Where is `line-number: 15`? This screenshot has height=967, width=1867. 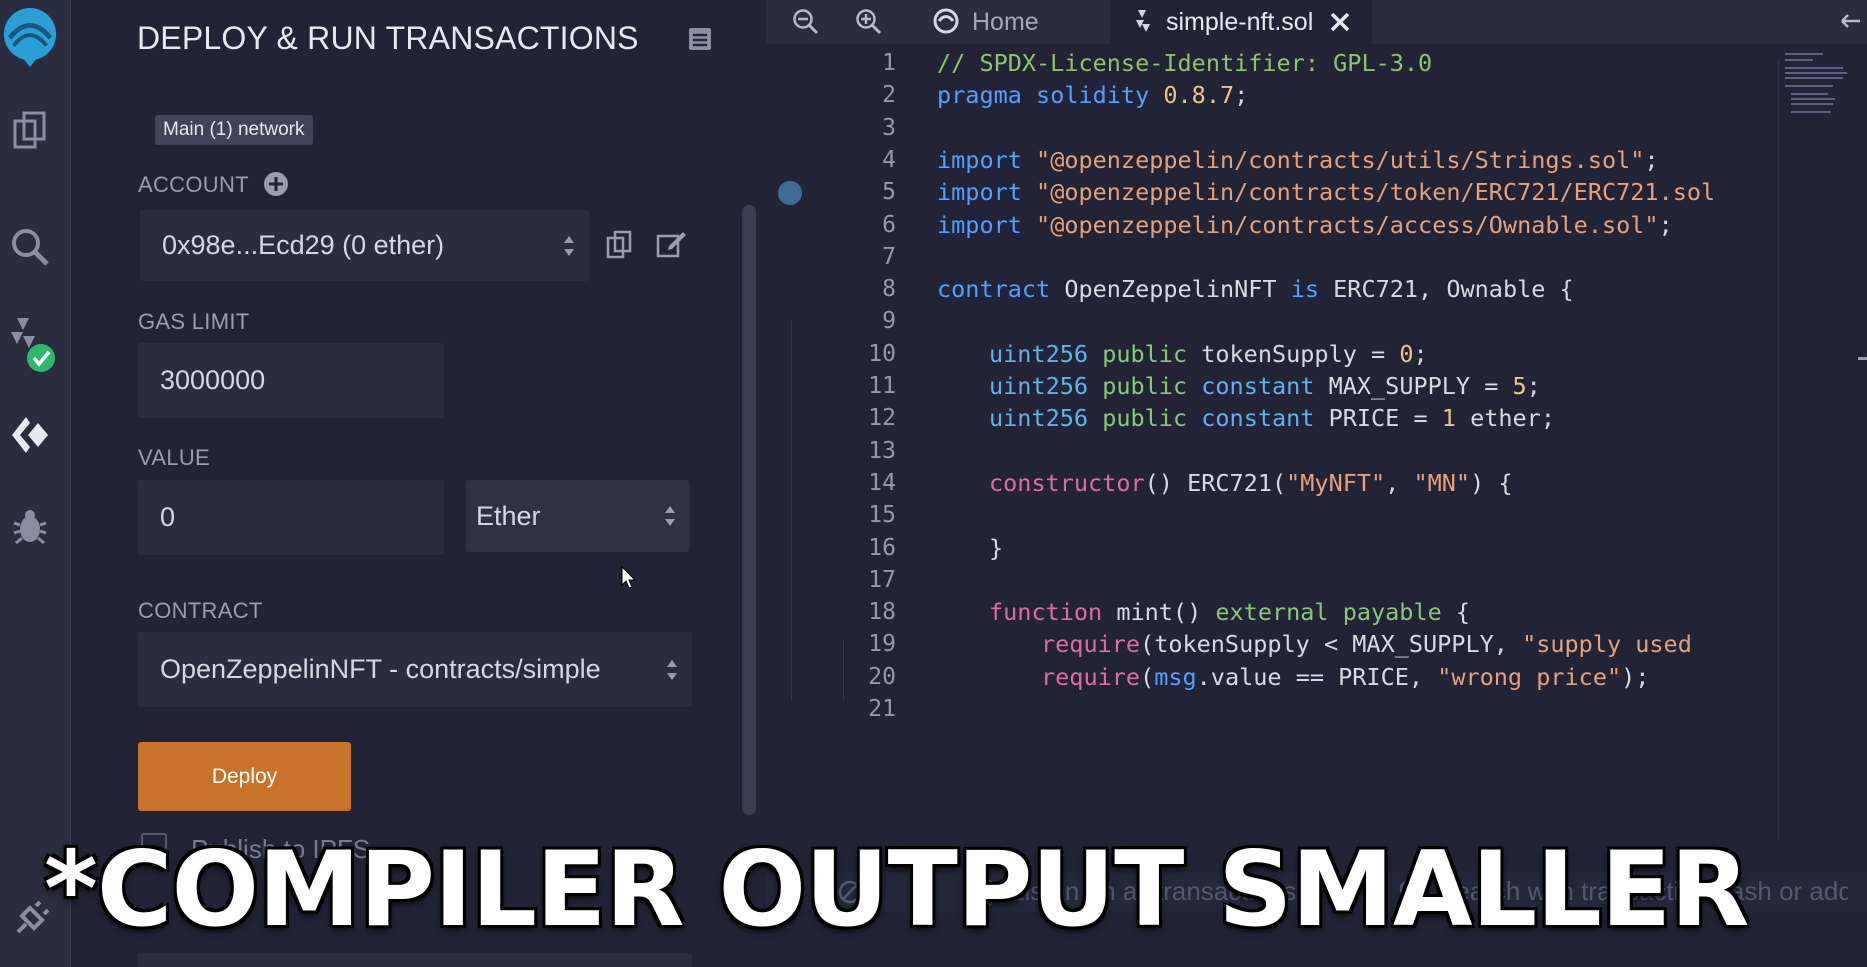 line-number: 15 is located at coordinates (882, 515).